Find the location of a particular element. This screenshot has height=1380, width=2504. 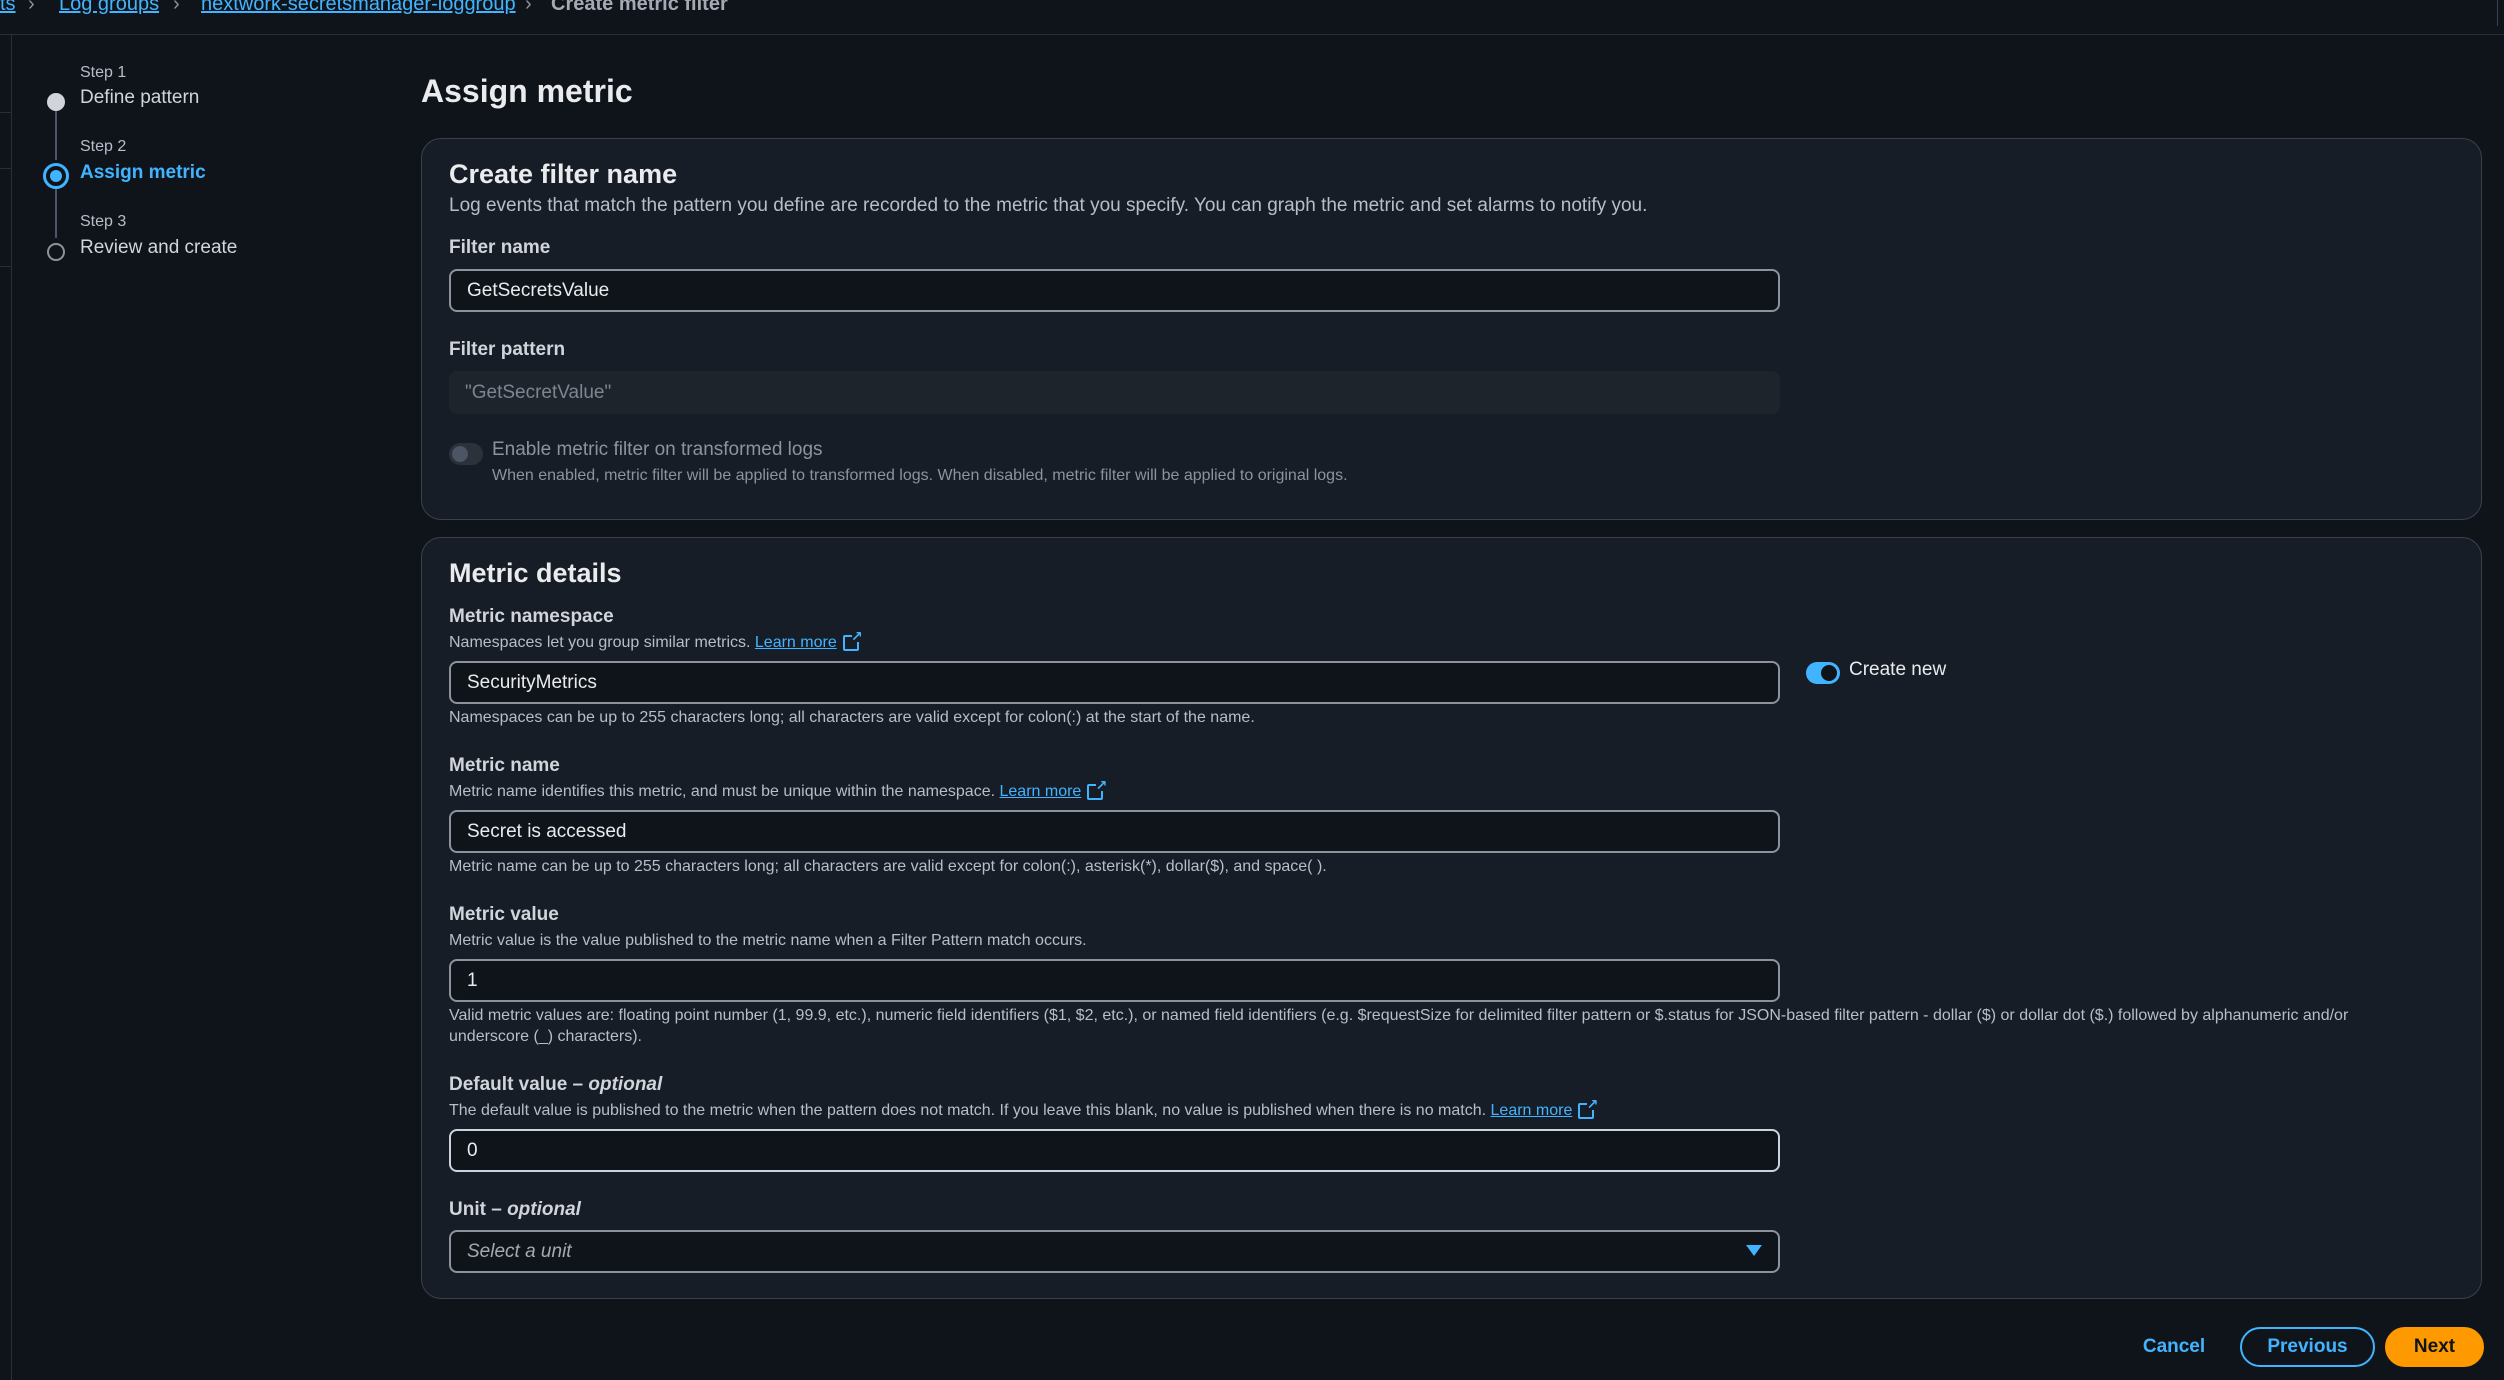

cancel-button: Cancel is located at coordinates (2174, 1347).